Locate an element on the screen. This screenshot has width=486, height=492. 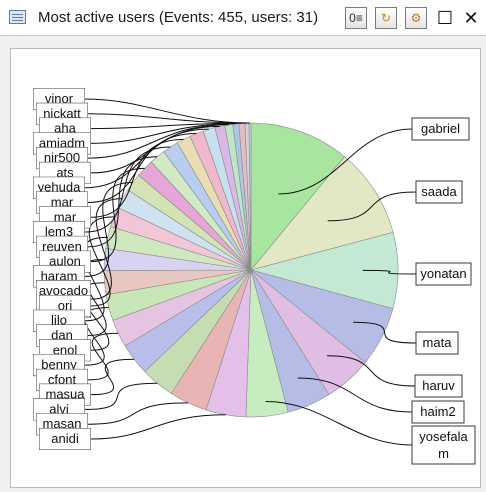
slice-label: mata is located at coordinates (437, 343).